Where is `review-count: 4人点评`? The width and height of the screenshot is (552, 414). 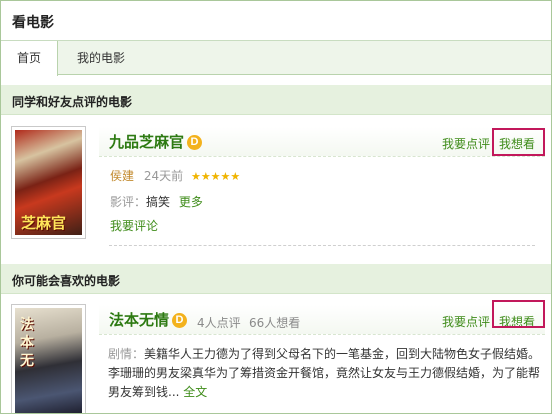
review-count: 4人点评 is located at coordinates (219, 323).